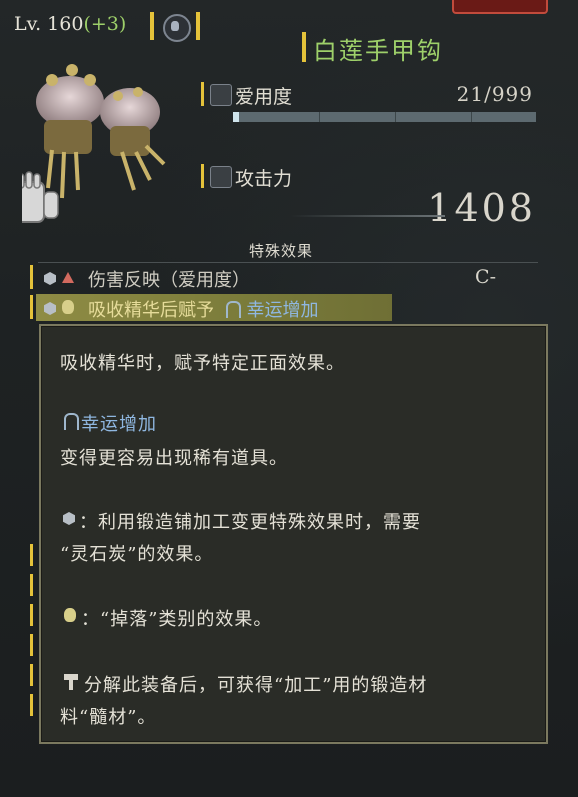  I want to click on tooltip-dismantle-note: 分解此装备后，可获得“加工”用的锻造材, so click(256, 685).